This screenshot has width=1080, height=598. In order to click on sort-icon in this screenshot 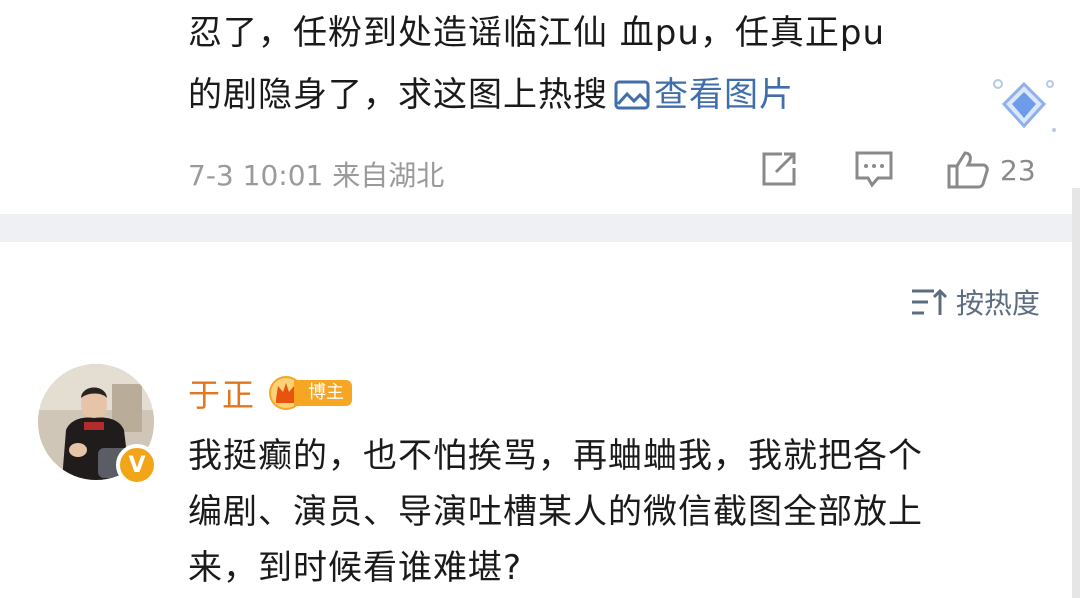, I will do `click(929, 301)`.